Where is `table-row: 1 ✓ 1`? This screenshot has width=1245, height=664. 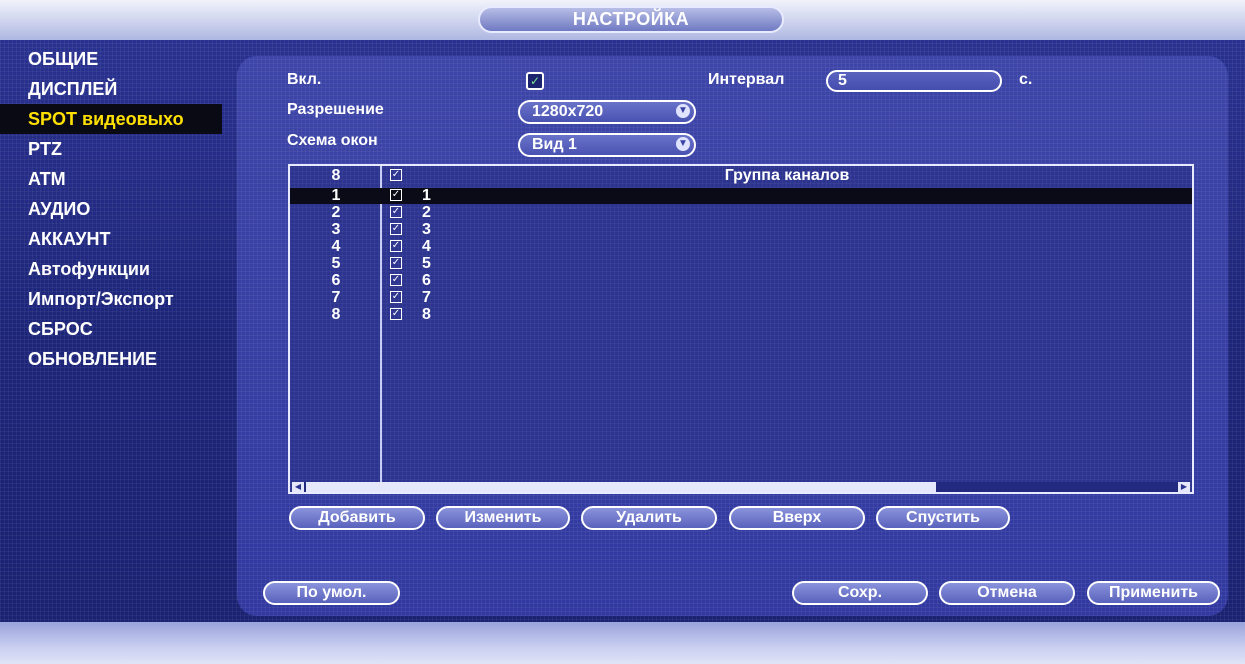
table-row: 1 ✓ 1 is located at coordinates (741, 196).